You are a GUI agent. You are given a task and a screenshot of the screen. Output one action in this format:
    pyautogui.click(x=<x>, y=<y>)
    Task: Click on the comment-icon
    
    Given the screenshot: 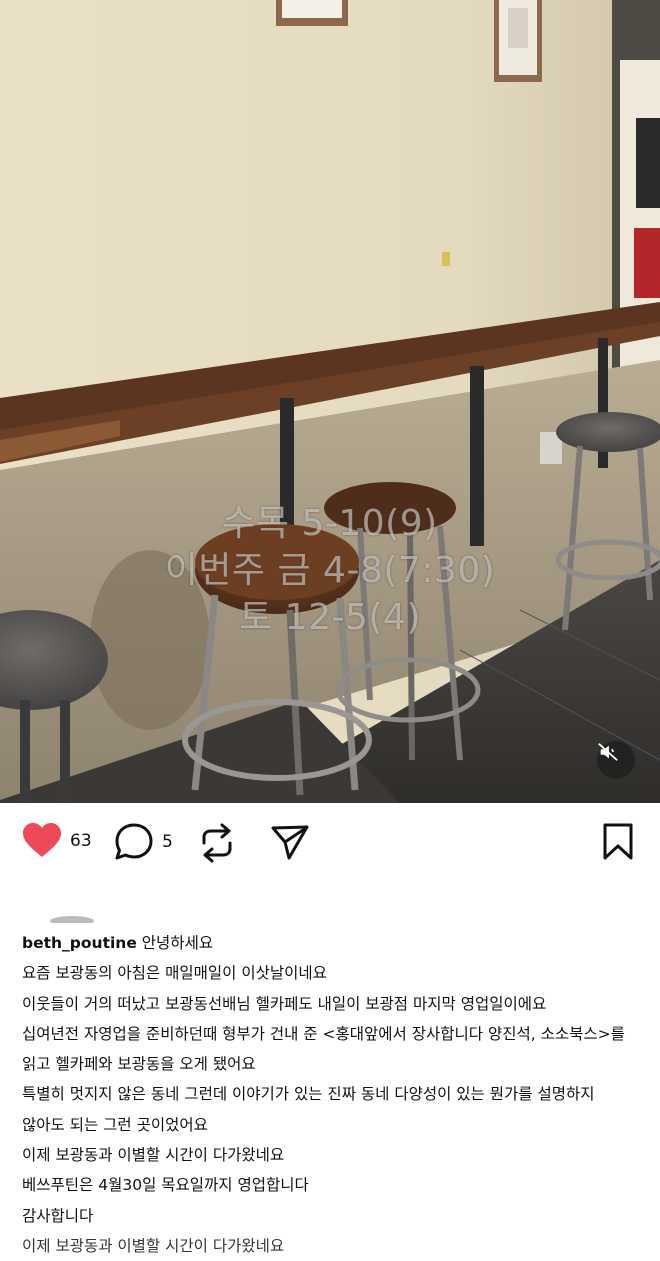 What is the action you would take?
    pyautogui.click(x=134, y=841)
    